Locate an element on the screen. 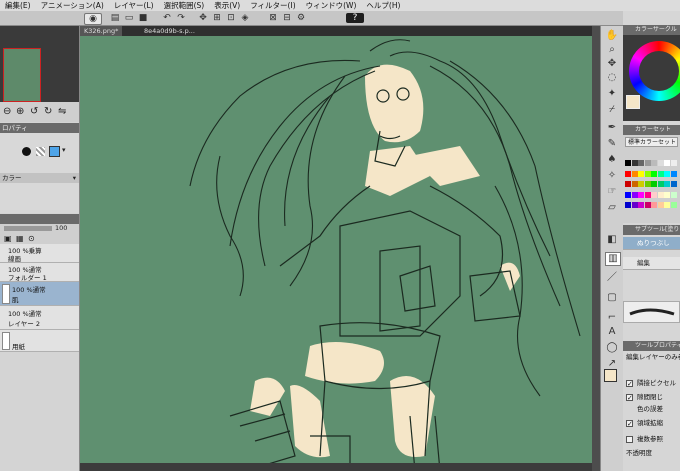 The width and height of the screenshot is (680, 471). help-icon: ? is located at coordinates (355, 18).